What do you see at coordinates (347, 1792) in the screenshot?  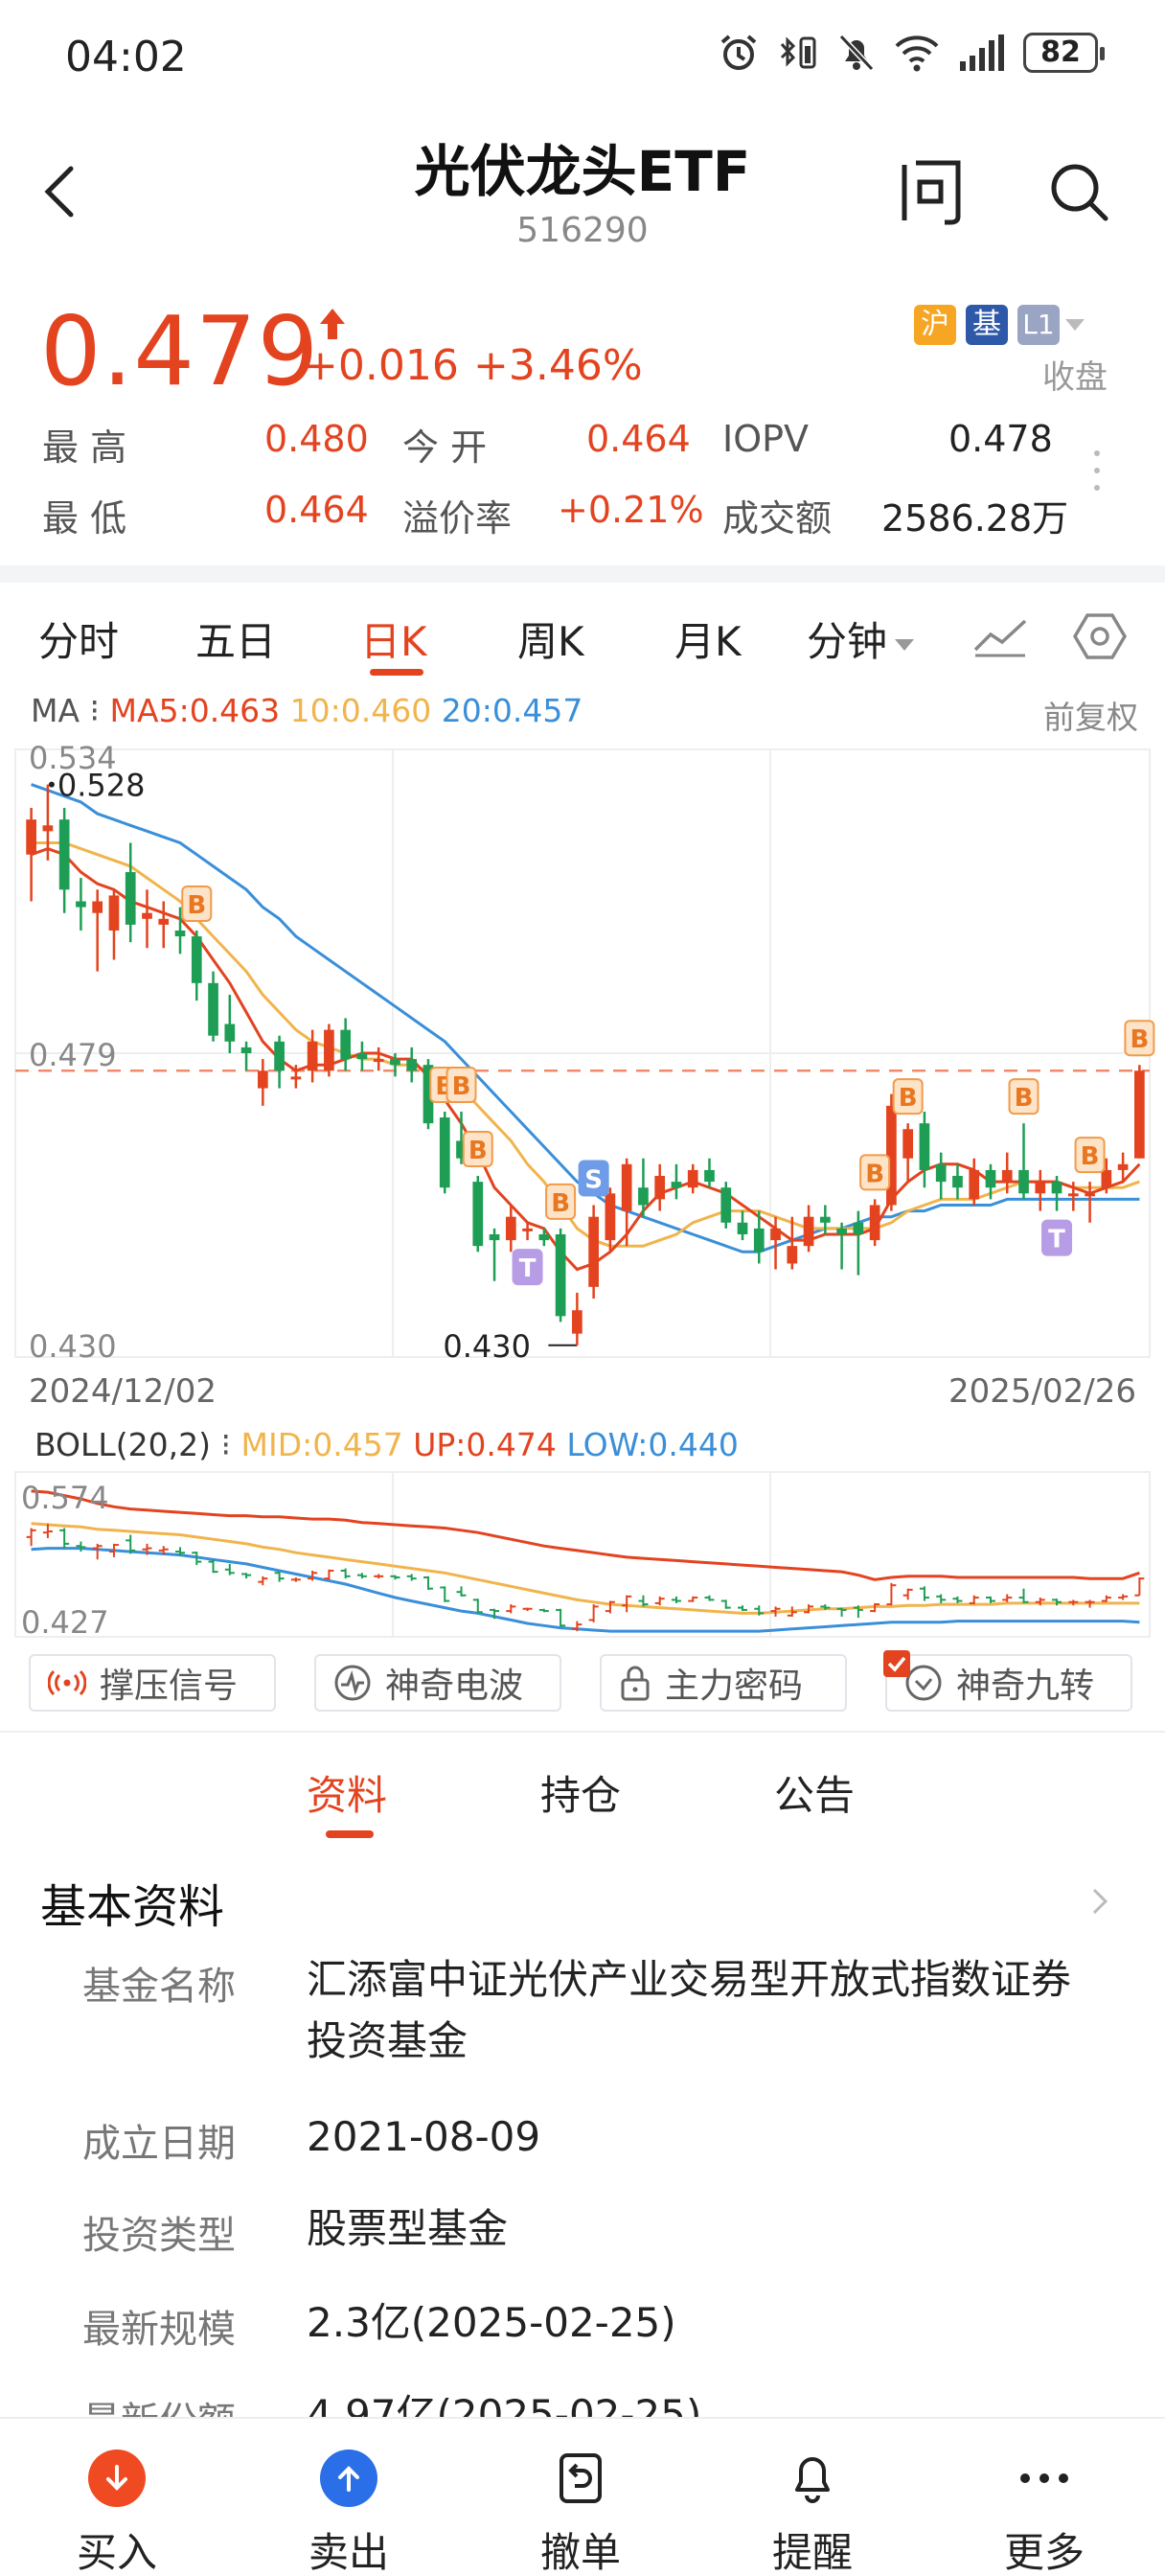 I see `tab-profile: 资料` at bounding box center [347, 1792].